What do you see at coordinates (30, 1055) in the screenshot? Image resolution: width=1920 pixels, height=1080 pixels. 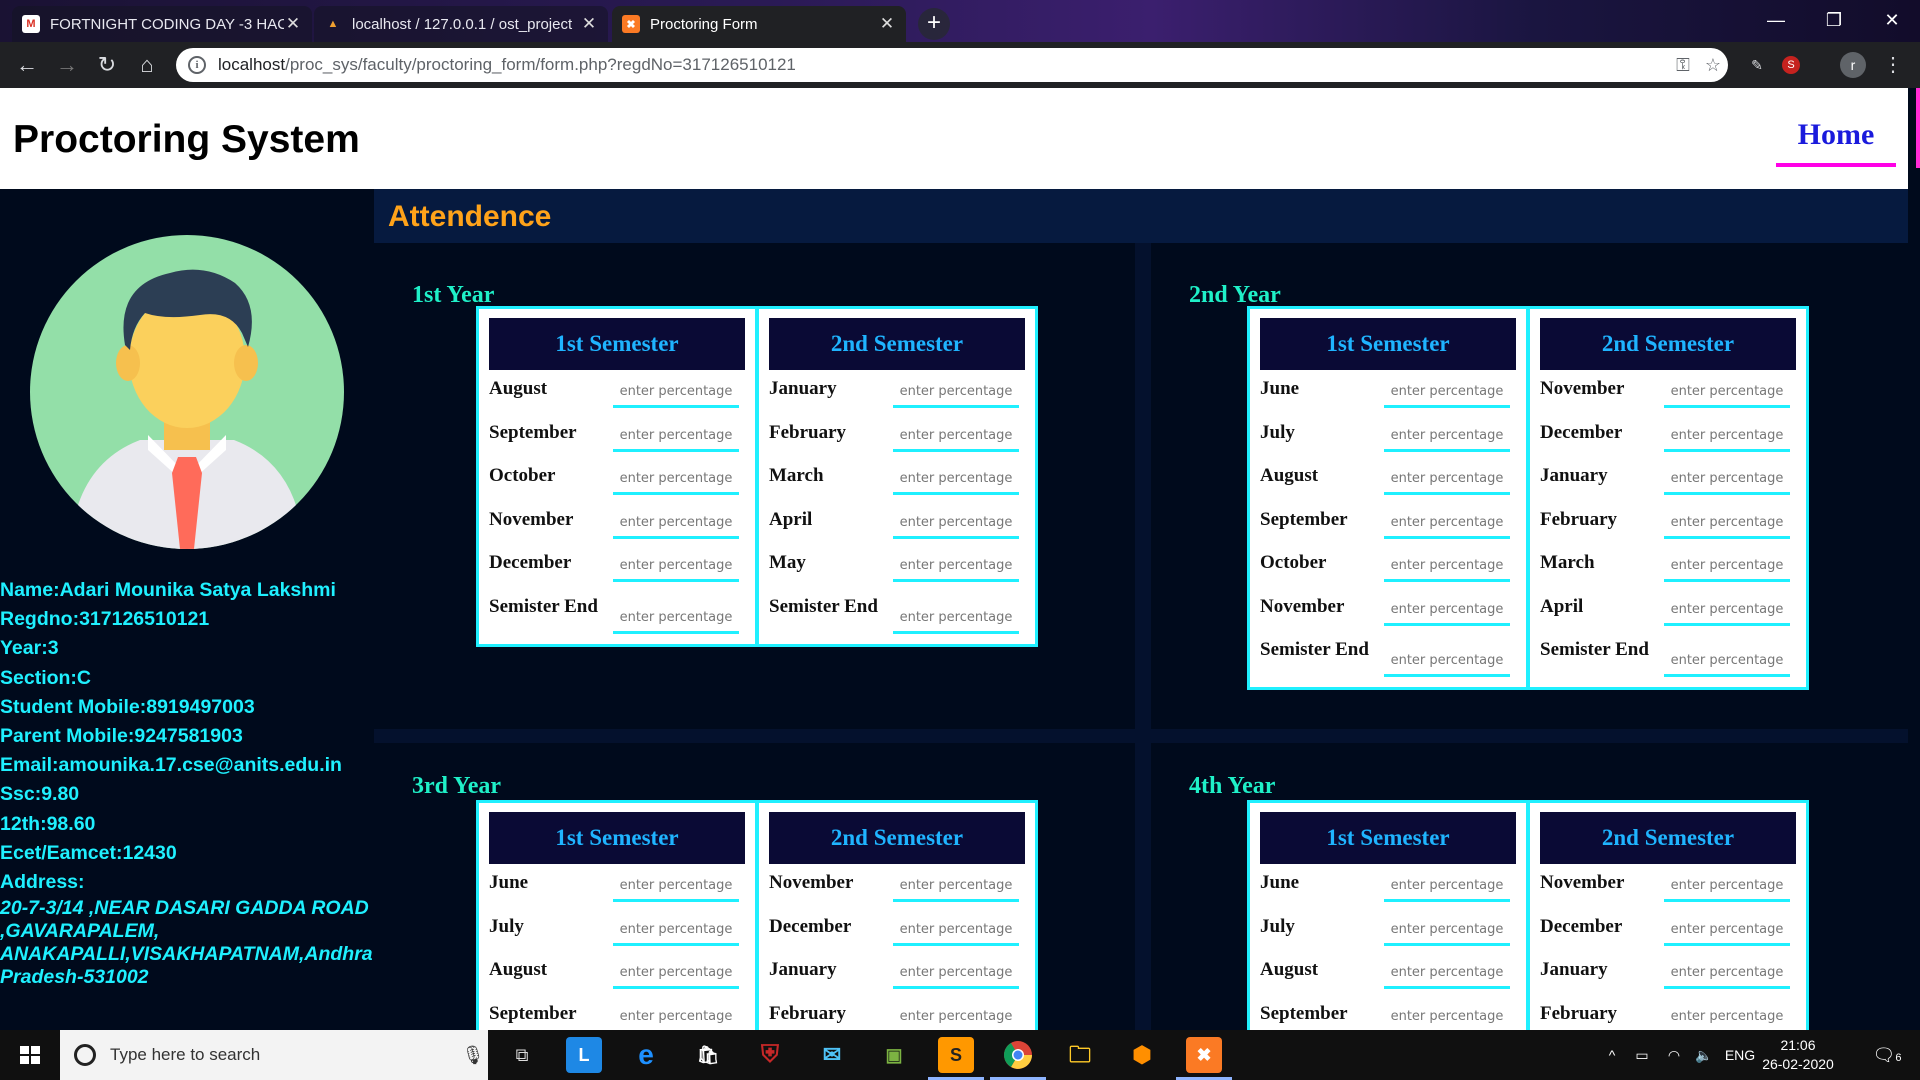 I see `windows-start-icon` at bounding box center [30, 1055].